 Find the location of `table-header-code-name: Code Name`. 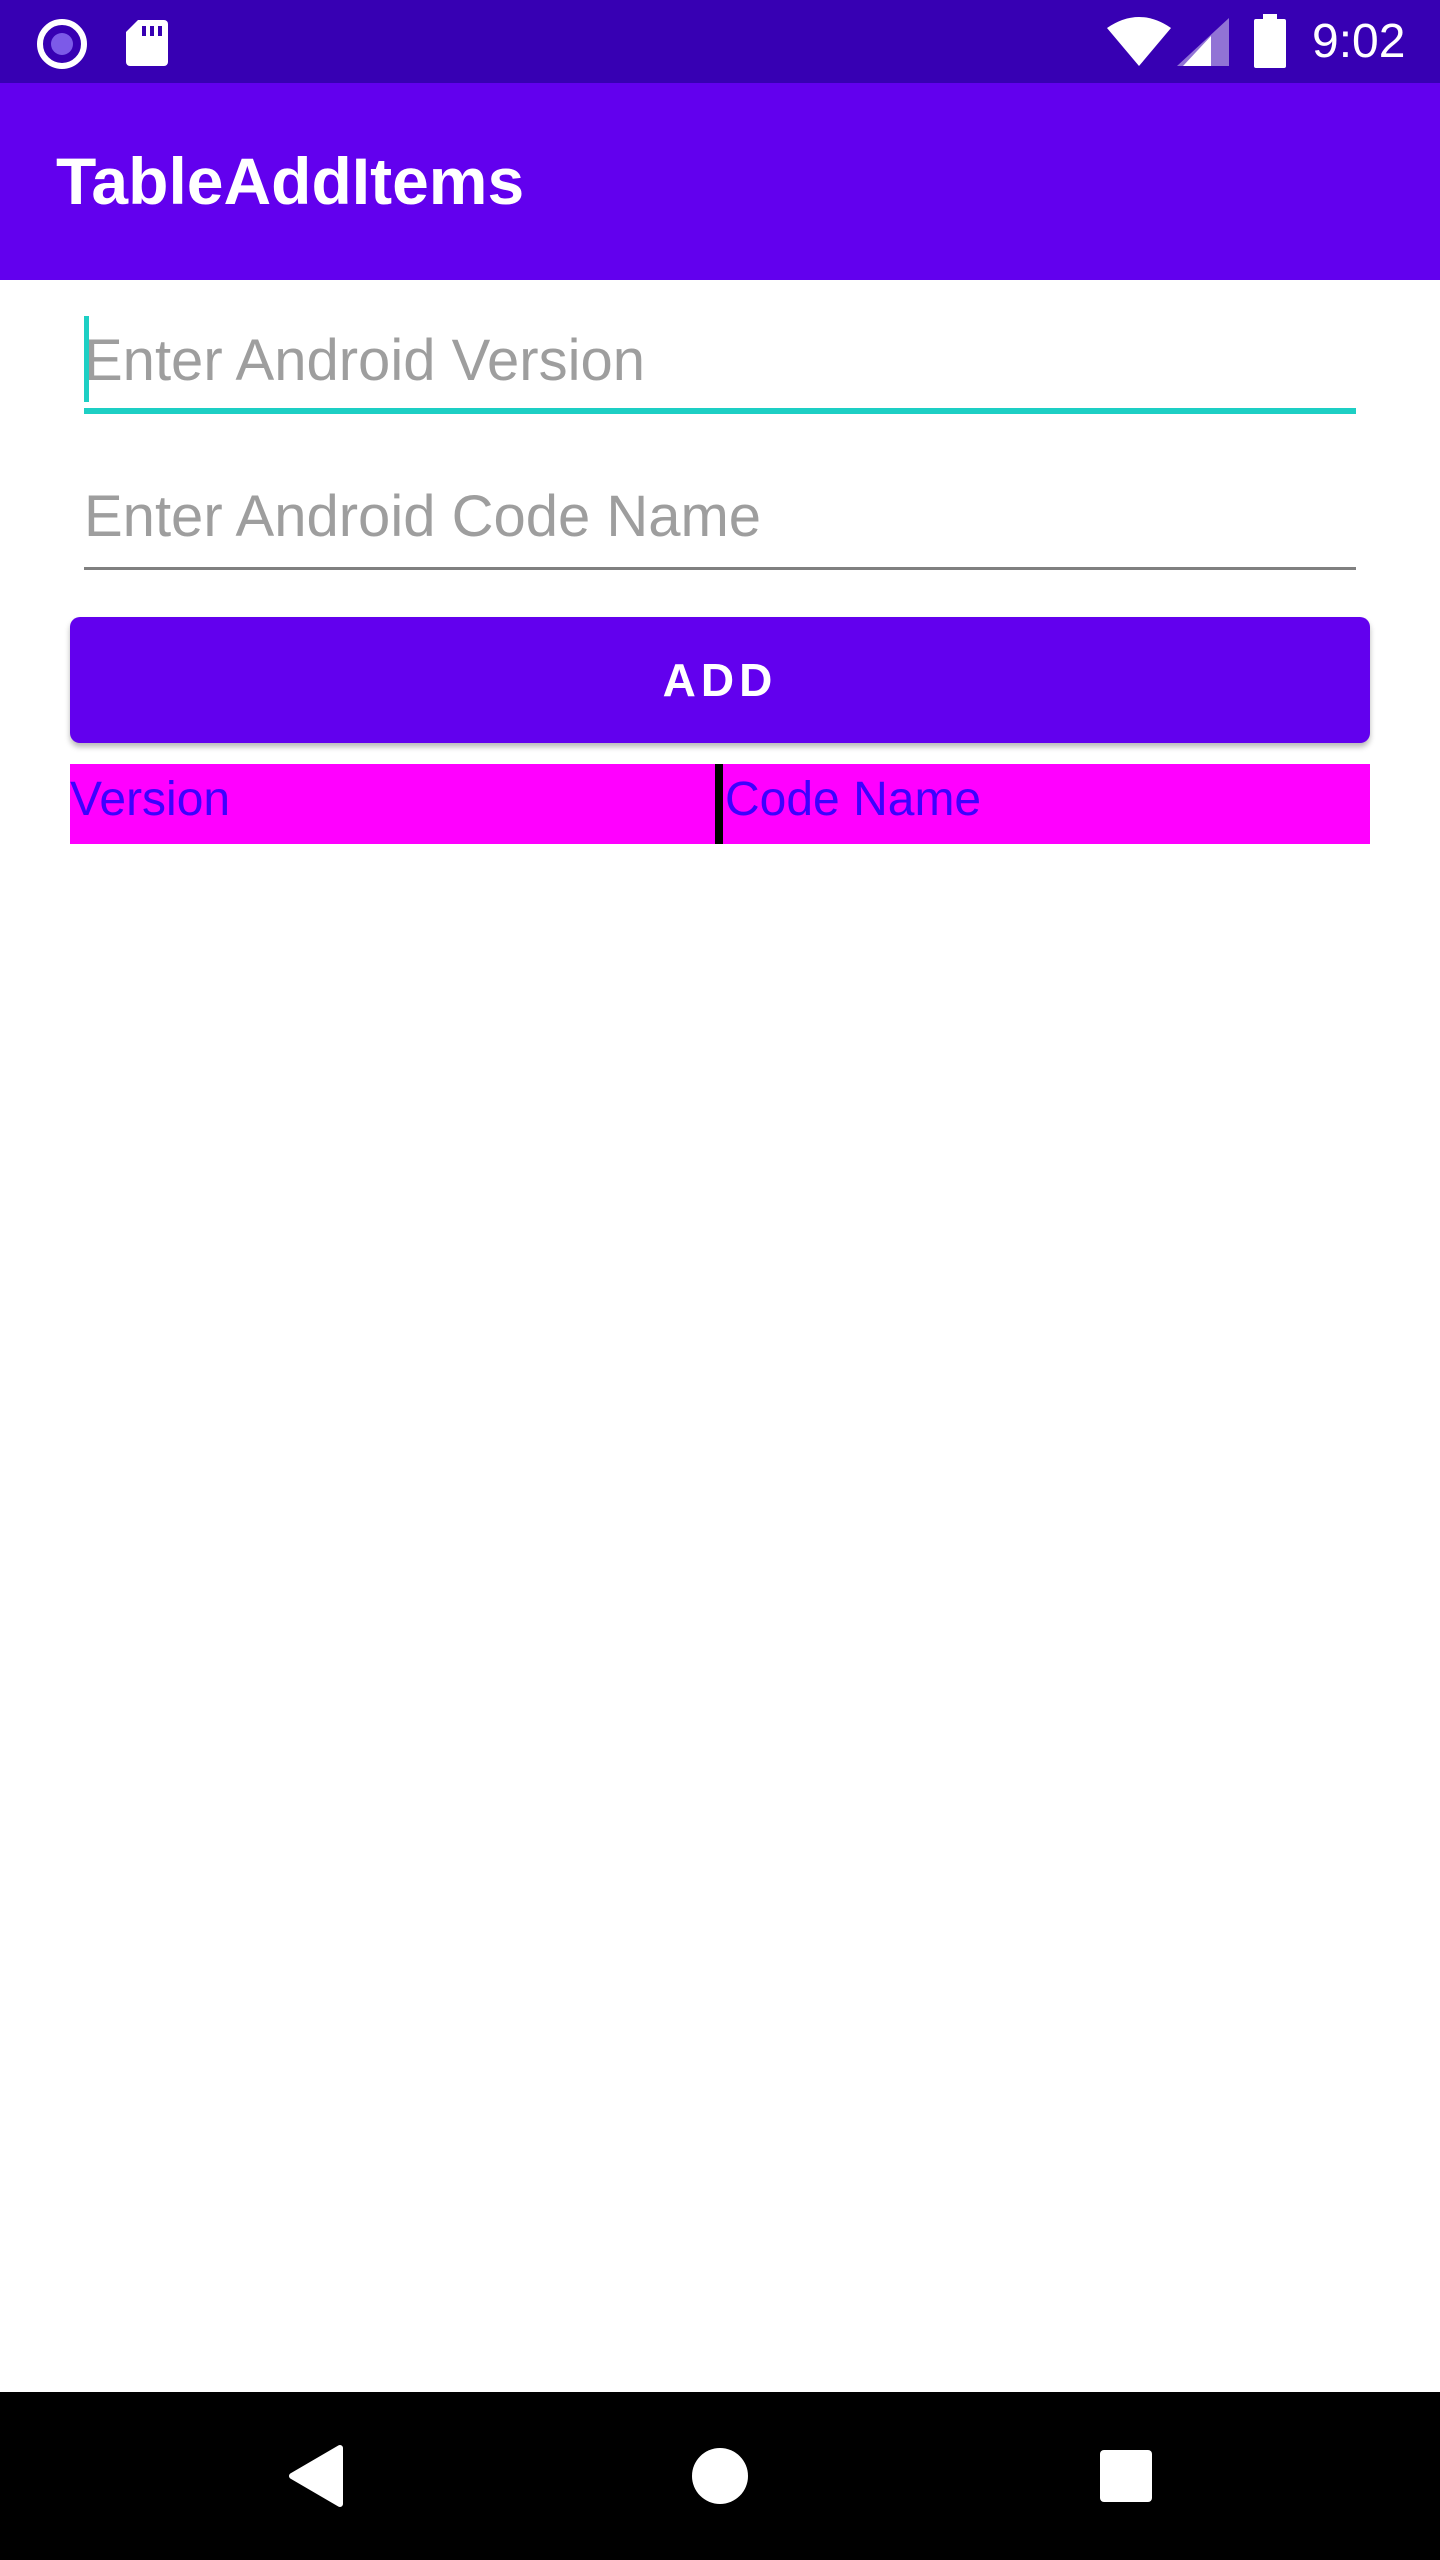

table-header-code-name: Code Name is located at coordinates (853, 799).